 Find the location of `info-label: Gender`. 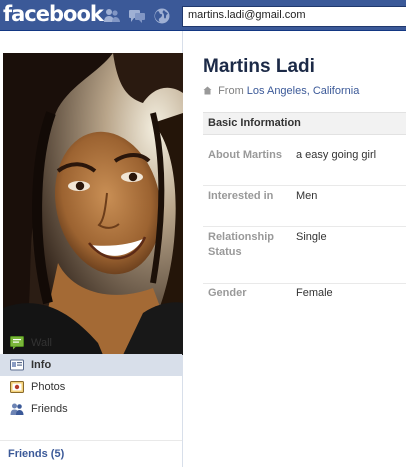

info-label: Gender is located at coordinates (227, 293).